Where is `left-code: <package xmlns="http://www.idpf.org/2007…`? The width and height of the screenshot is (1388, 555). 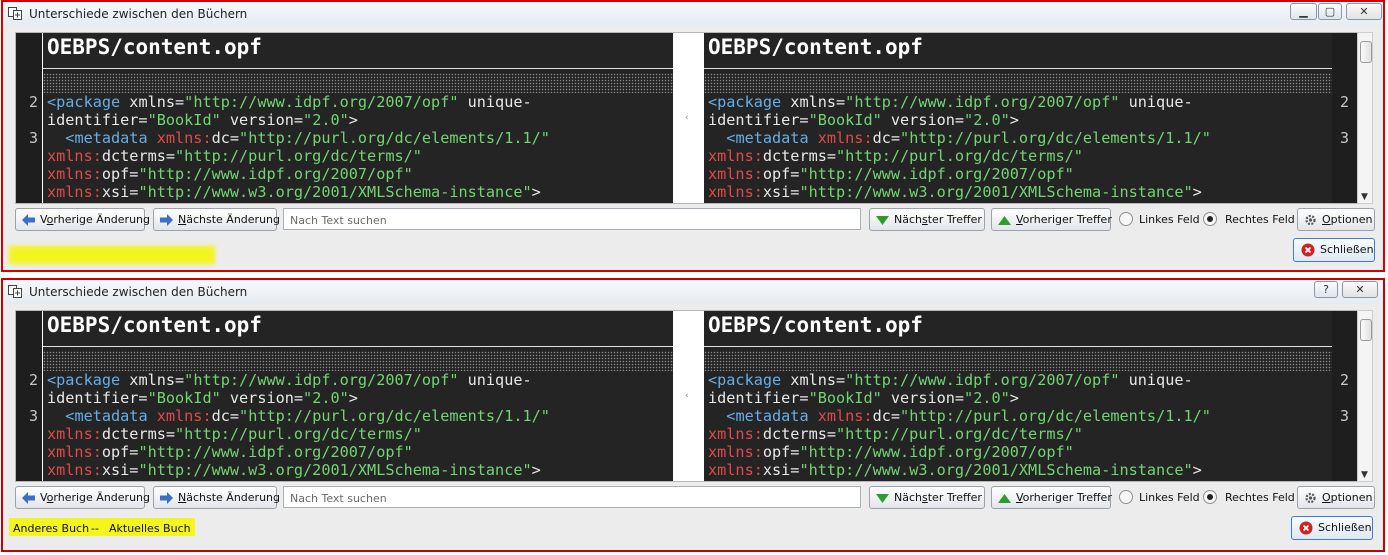 left-code: <package xmlns="http://www.idpf.org/2007… is located at coordinates (298, 425).